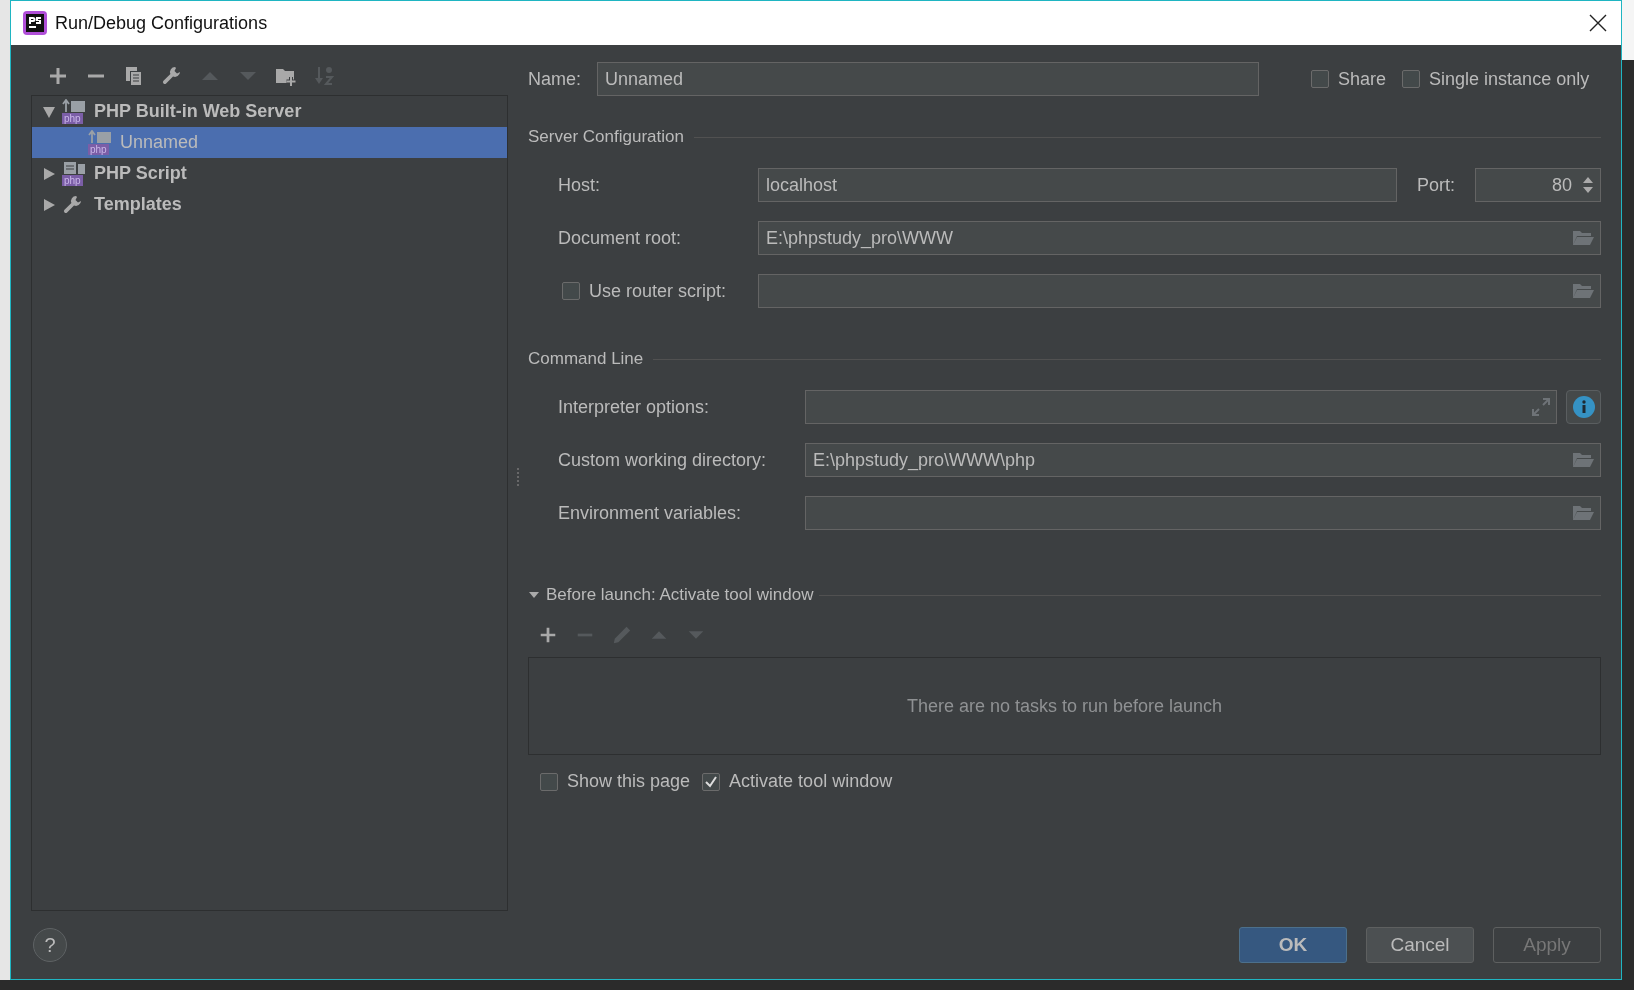 The image size is (1634, 990). What do you see at coordinates (518, 478) in the screenshot?
I see `splitter-handle-icon` at bounding box center [518, 478].